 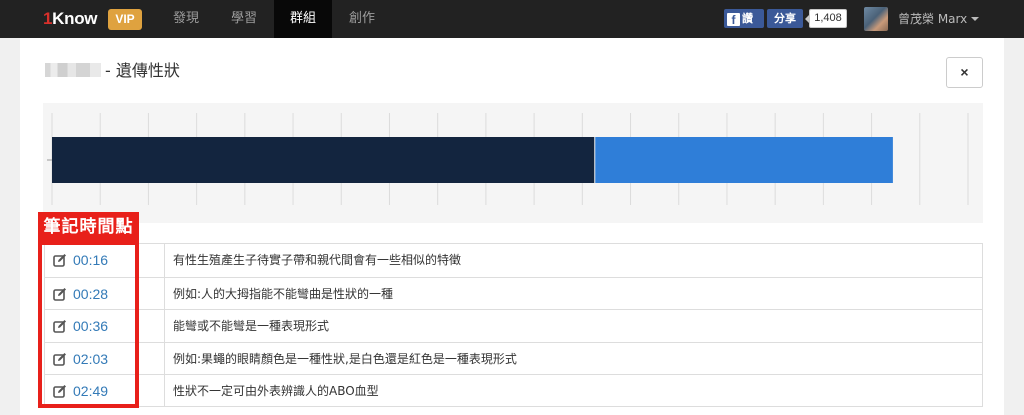 I want to click on annotation-box, so click(x=88, y=324).